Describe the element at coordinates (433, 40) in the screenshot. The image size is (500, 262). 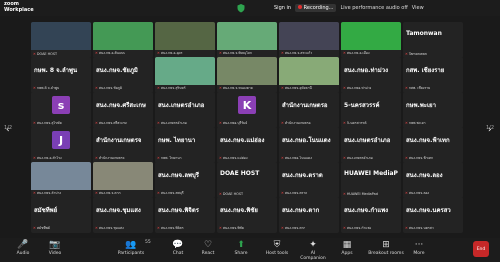
I see `participant-tile: Tamonwan ✕Tamonwan` at that location.